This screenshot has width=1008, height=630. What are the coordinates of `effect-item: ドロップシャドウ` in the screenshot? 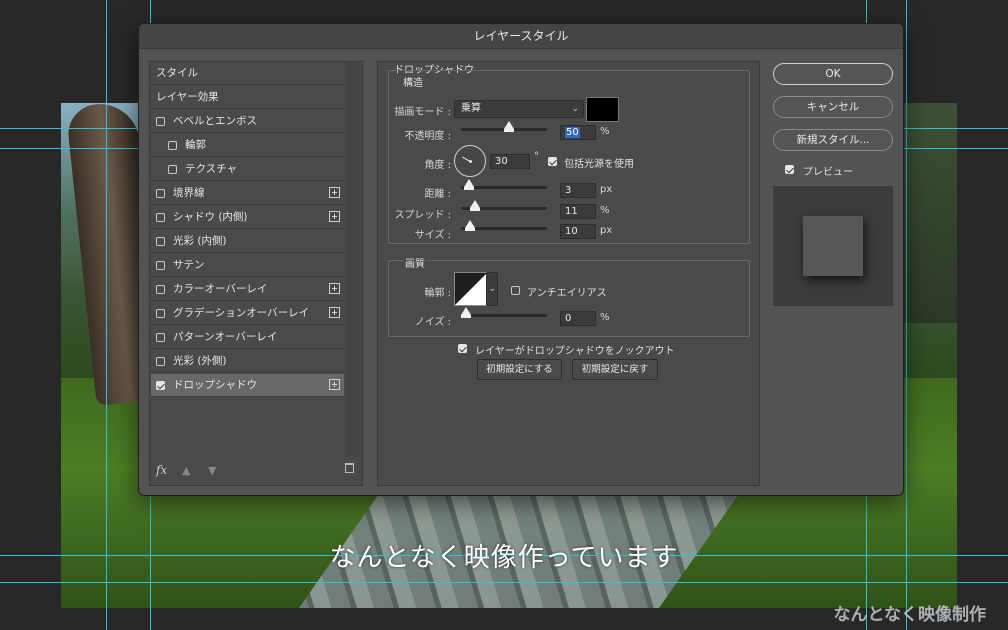 It's located at (247, 385).